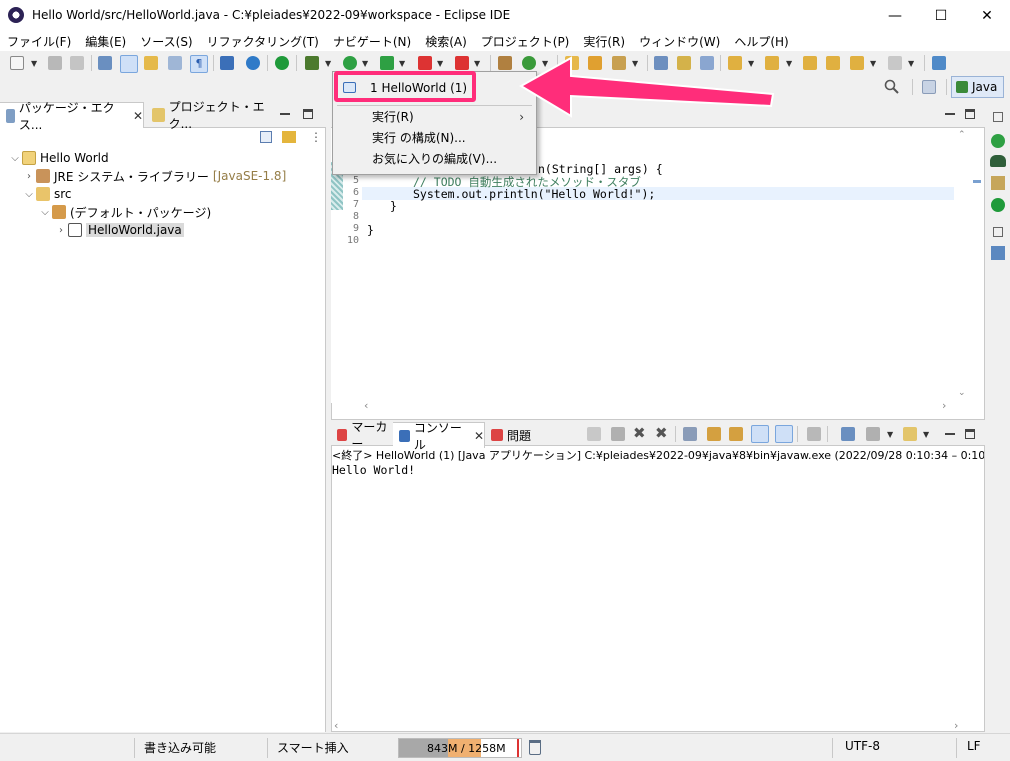 The image size is (1010, 761). What do you see at coordinates (154, 176) in the screenshot?
I see `tree-item-jre-library: › JRE システム・ライブラリー [JavaSE-1.8]` at bounding box center [154, 176].